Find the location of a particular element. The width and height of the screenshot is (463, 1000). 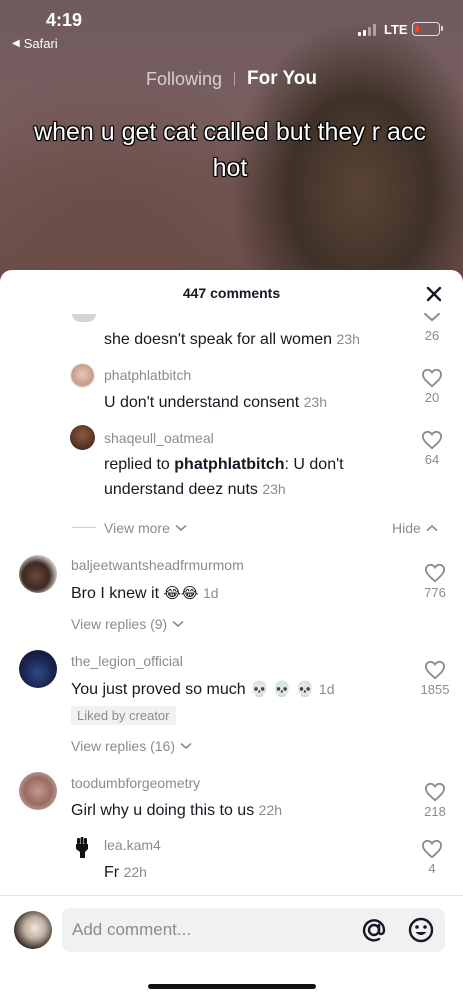

tab-following: Following is located at coordinates (184, 79).